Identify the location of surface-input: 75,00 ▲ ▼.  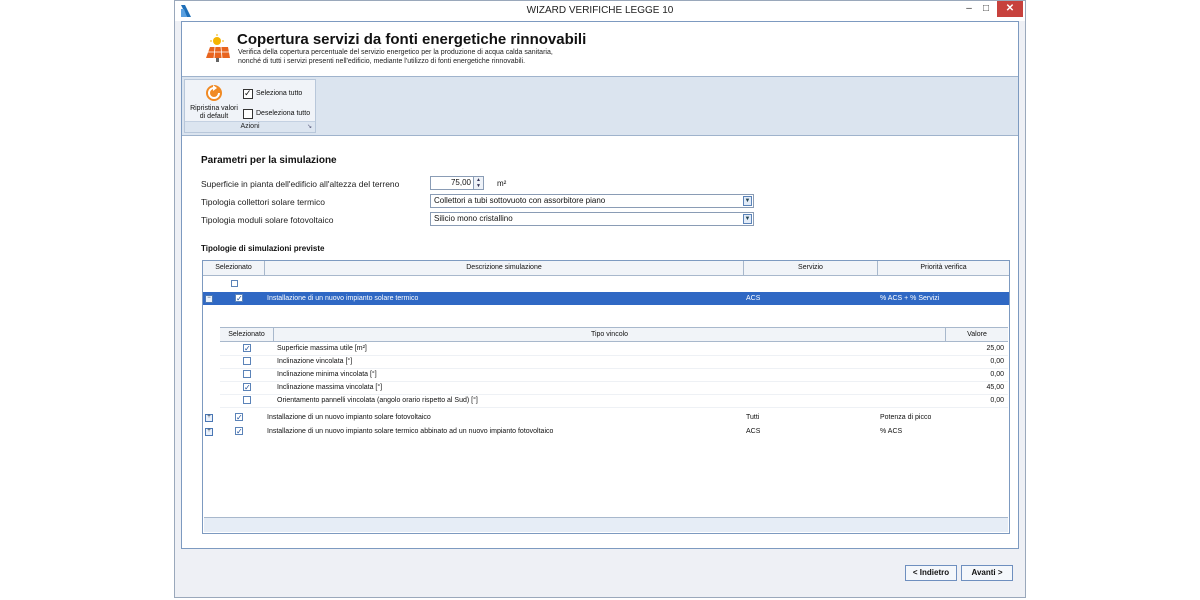
(457, 183).